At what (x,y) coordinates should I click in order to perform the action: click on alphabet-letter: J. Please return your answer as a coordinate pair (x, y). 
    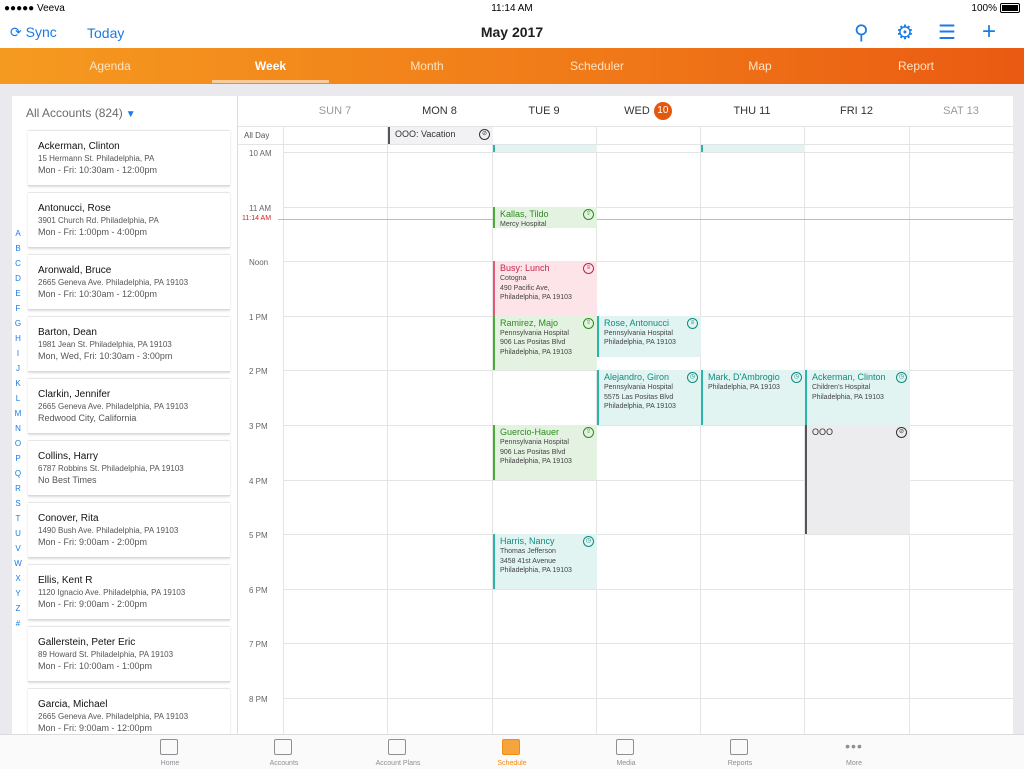
    Looking at the image, I should click on (18, 368).